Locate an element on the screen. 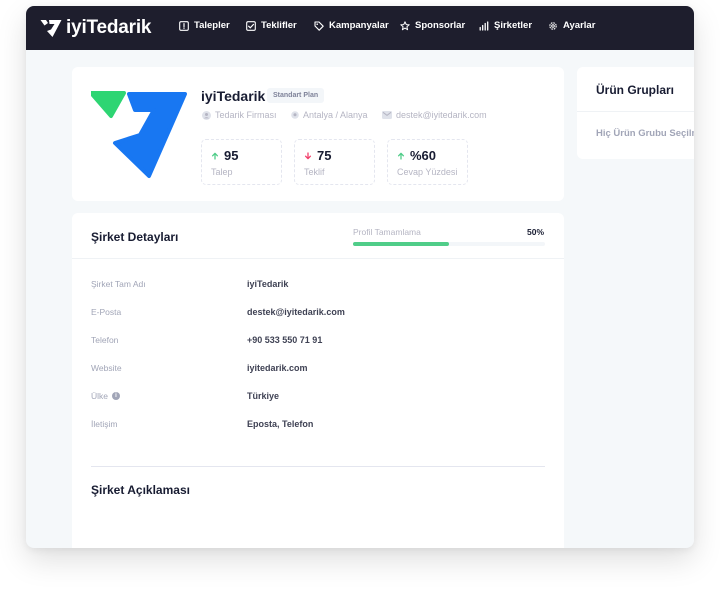  nav-label: Teklifler is located at coordinates (279, 25).